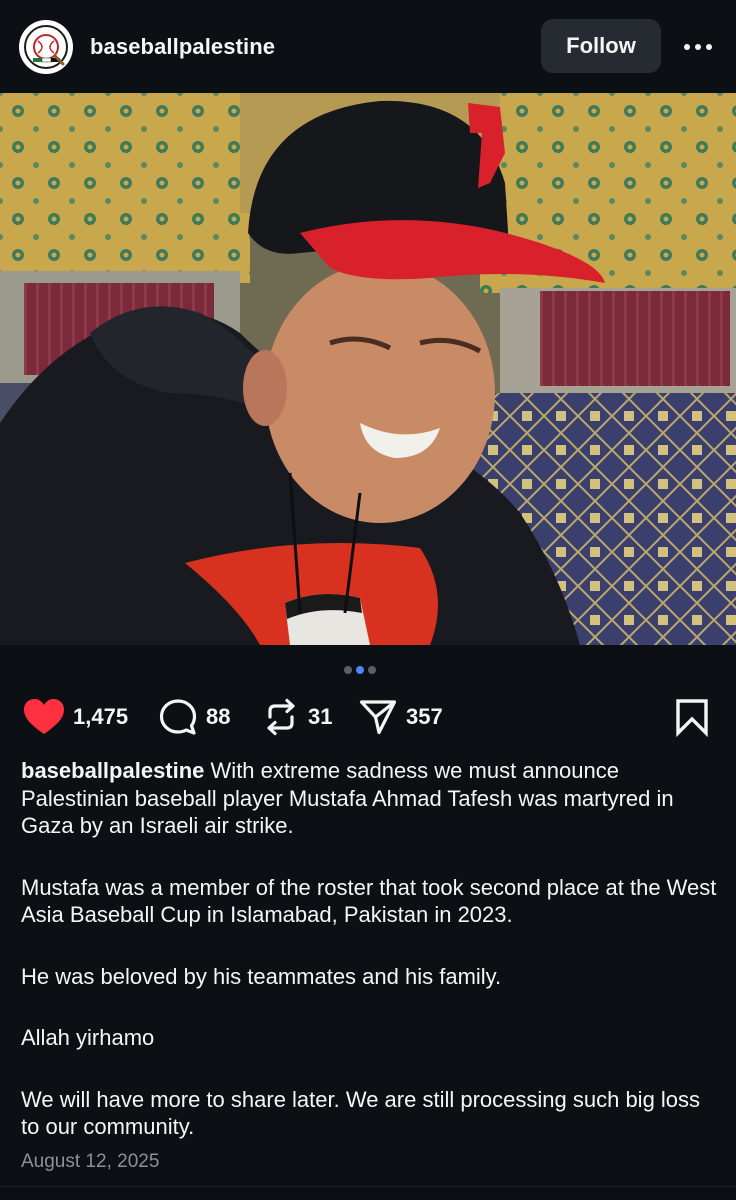 This screenshot has height=1200, width=736. I want to click on follow-button: Follow, so click(601, 46).